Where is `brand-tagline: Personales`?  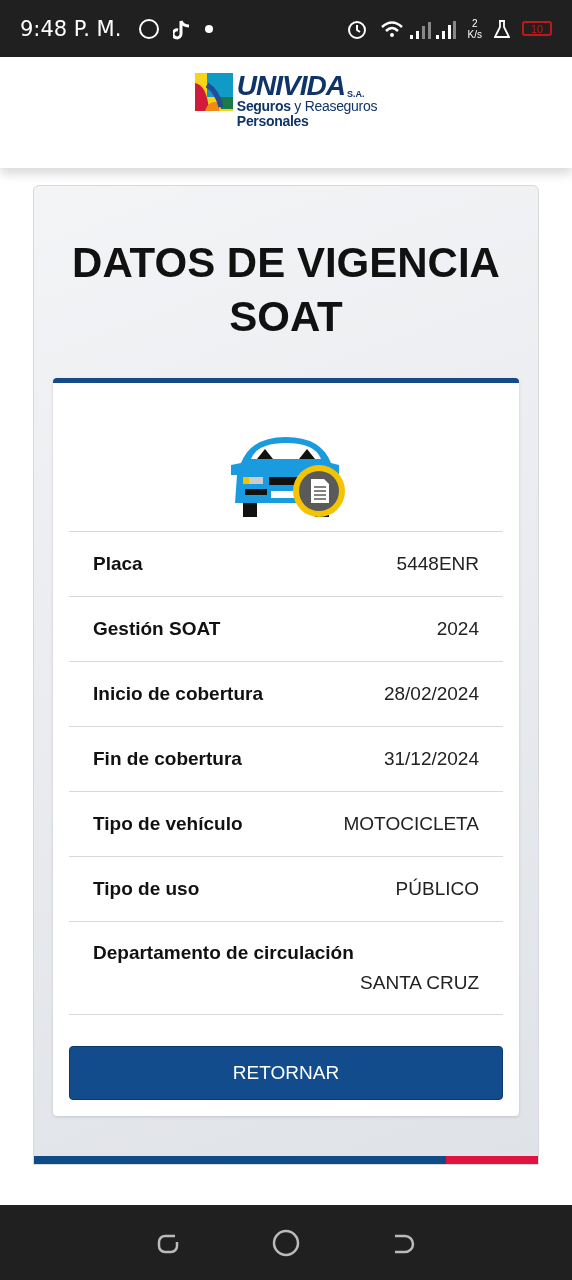
brand-tagline: Personales is located at coordinates (272, 121).